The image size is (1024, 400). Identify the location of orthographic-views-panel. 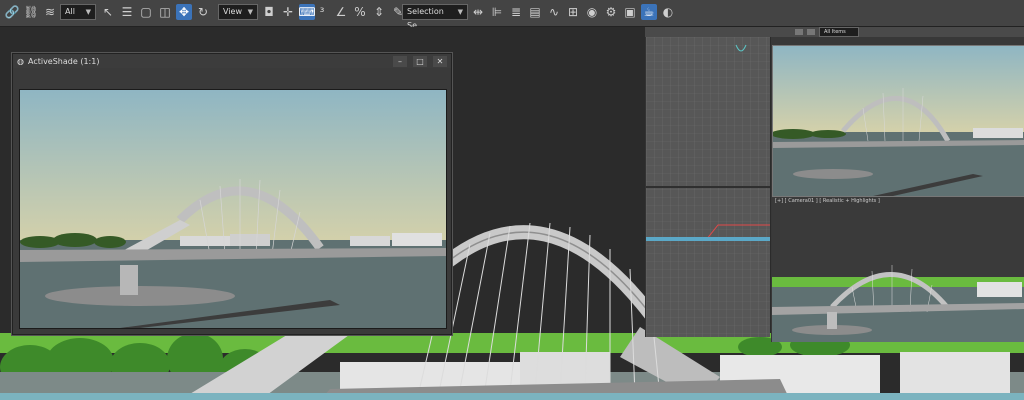
(707, 187).